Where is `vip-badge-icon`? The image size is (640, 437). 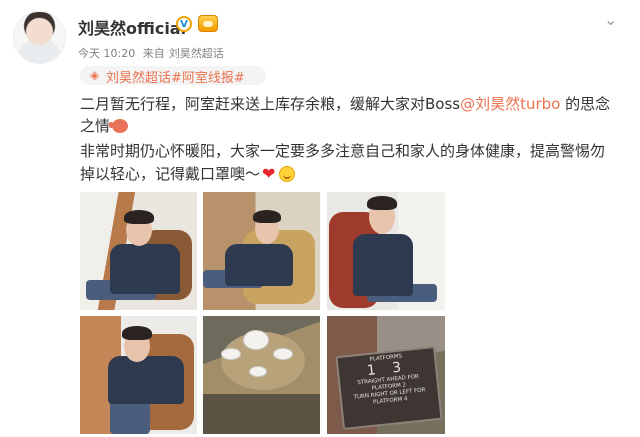
vip-badge-icon is located at coordinates (208, 23).